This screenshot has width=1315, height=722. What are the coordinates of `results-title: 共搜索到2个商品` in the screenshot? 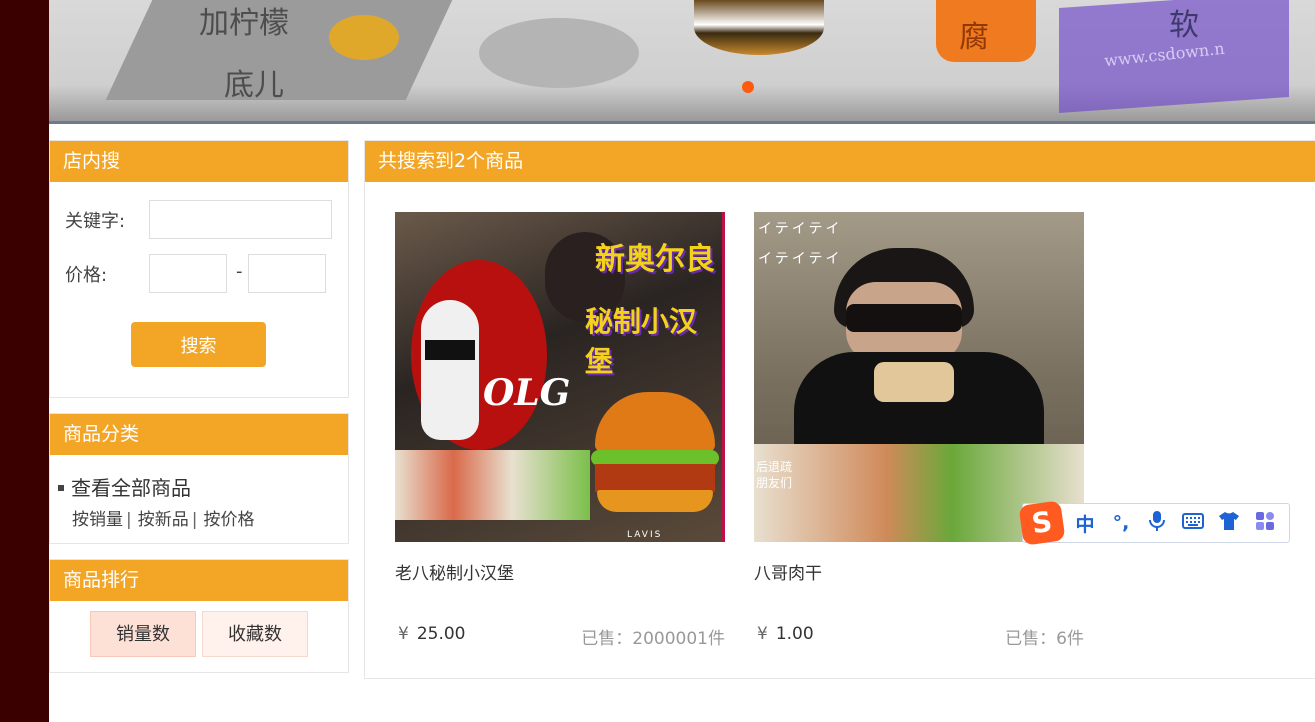 It's located at (840, 161).